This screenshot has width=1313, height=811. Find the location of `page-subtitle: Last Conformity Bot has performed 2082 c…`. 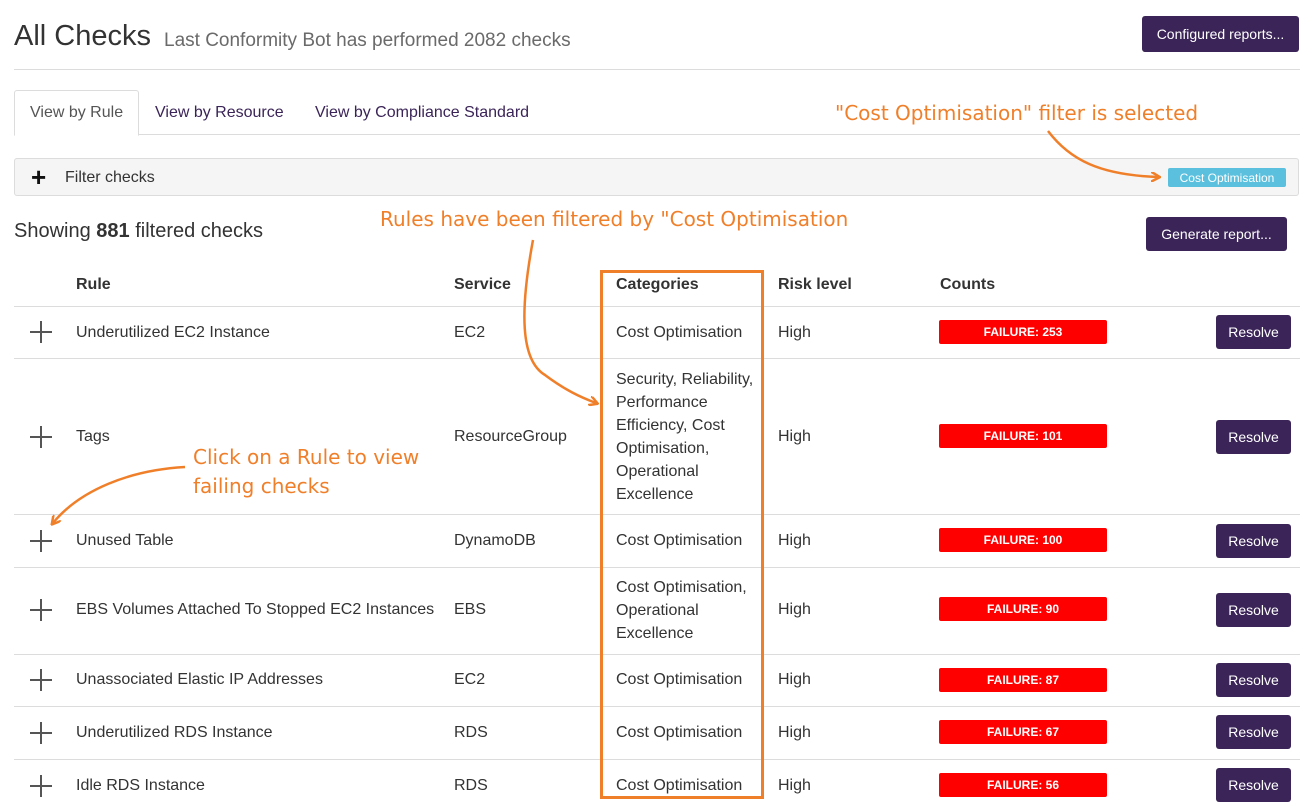

page-subtitle: Last Conformity Bot has performed 2082 c… is located at coordinates (367, 40).